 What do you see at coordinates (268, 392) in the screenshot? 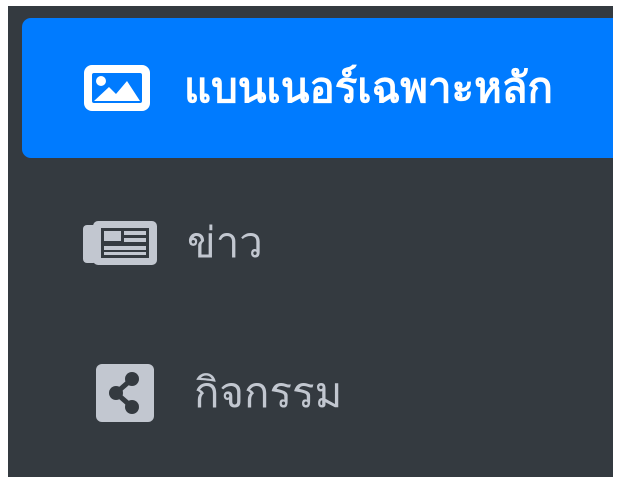
I see `sidebar-item-label: กิจกรรม` at bounding box center [268, 392].